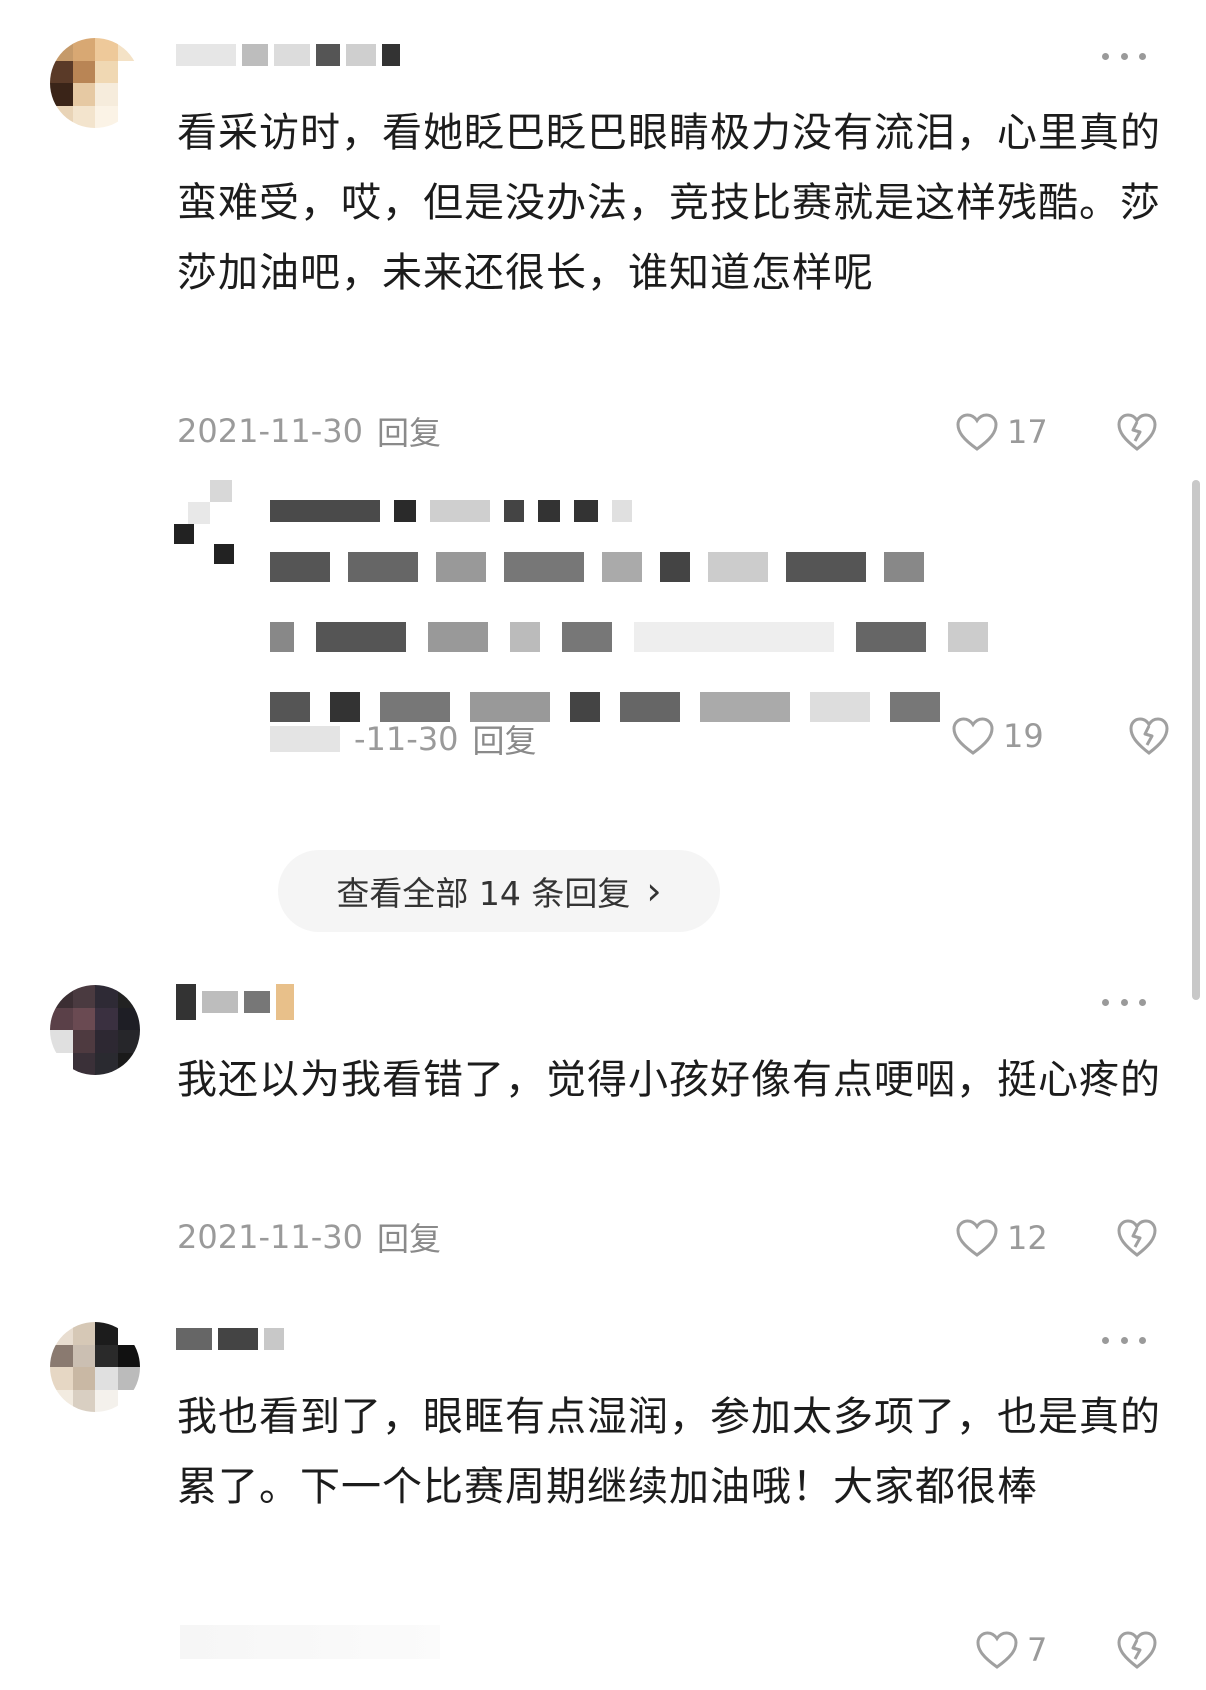 Image resolution: width=1206 pixels, height=1690 pixels. I want to click on like-button: 19, so click(997, 736).